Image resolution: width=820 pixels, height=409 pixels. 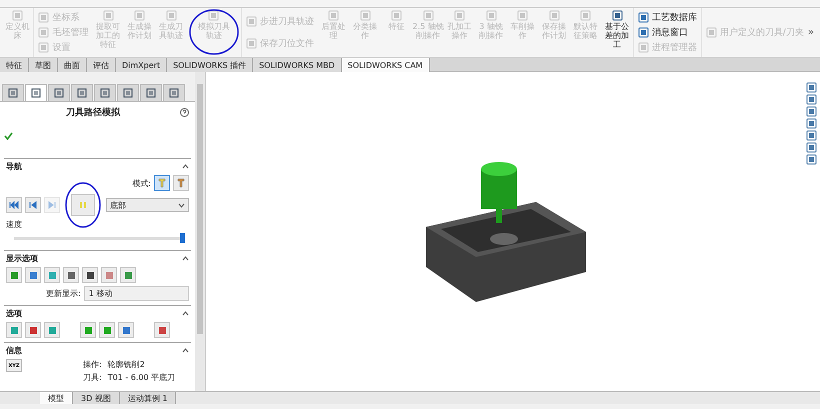 I want to click on model-tab: 运动算例 1, so click(x=148, y=398).